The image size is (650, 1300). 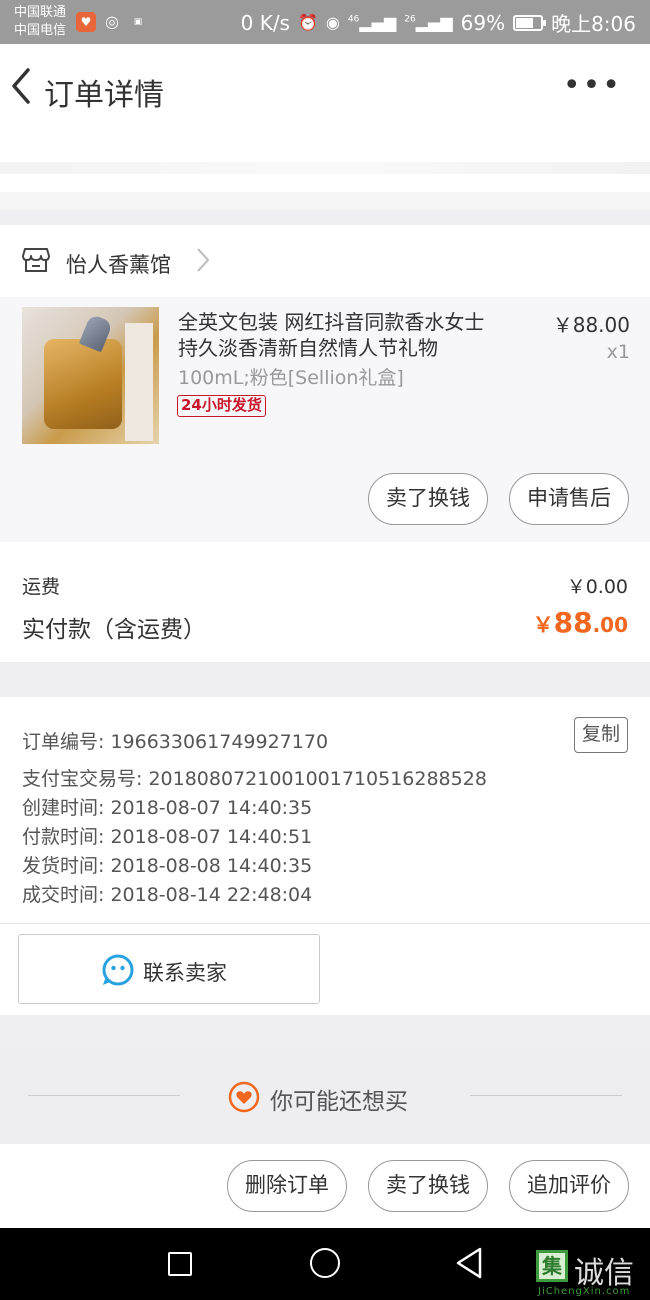 I want to click on contact-seller-button: 联系卖家, so click(x=169, y=969).